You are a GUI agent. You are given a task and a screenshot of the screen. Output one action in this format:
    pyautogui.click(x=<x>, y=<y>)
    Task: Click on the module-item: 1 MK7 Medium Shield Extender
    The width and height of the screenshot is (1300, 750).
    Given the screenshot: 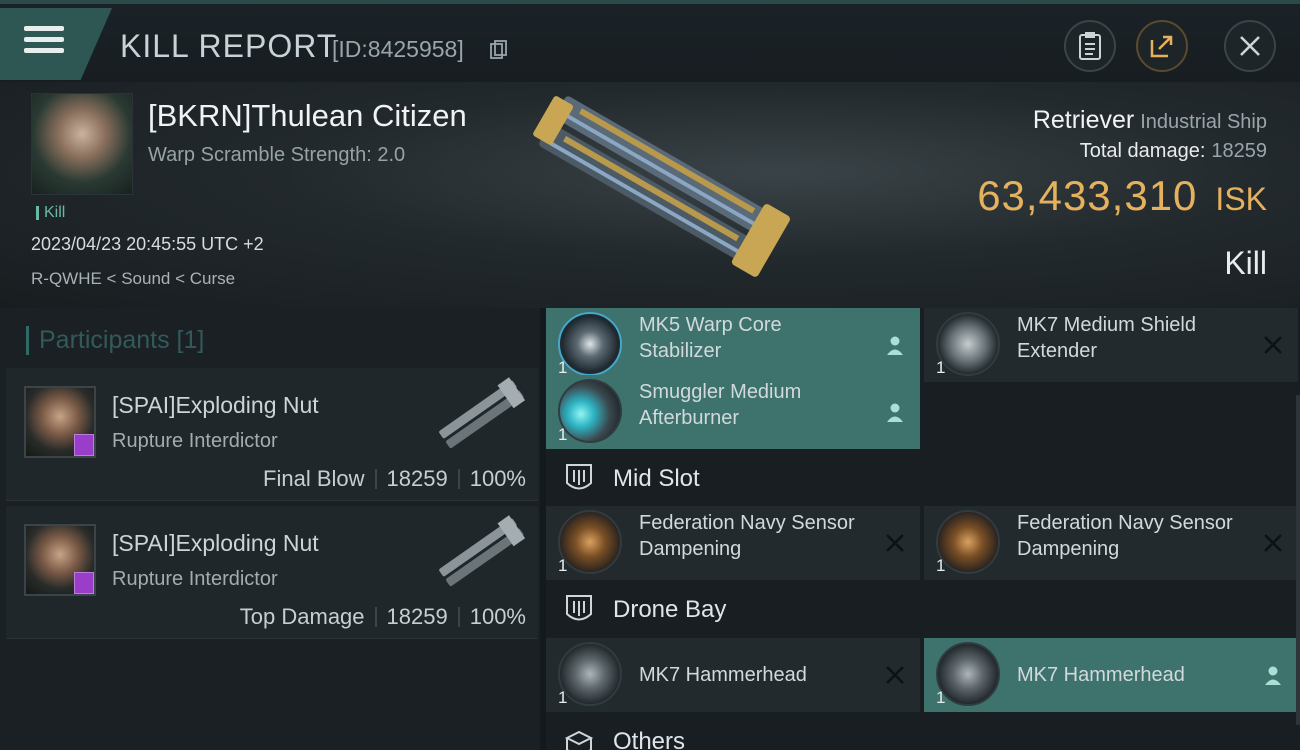 What is the action you would take?
    pyautogui.click(x=1111, y=345)
    